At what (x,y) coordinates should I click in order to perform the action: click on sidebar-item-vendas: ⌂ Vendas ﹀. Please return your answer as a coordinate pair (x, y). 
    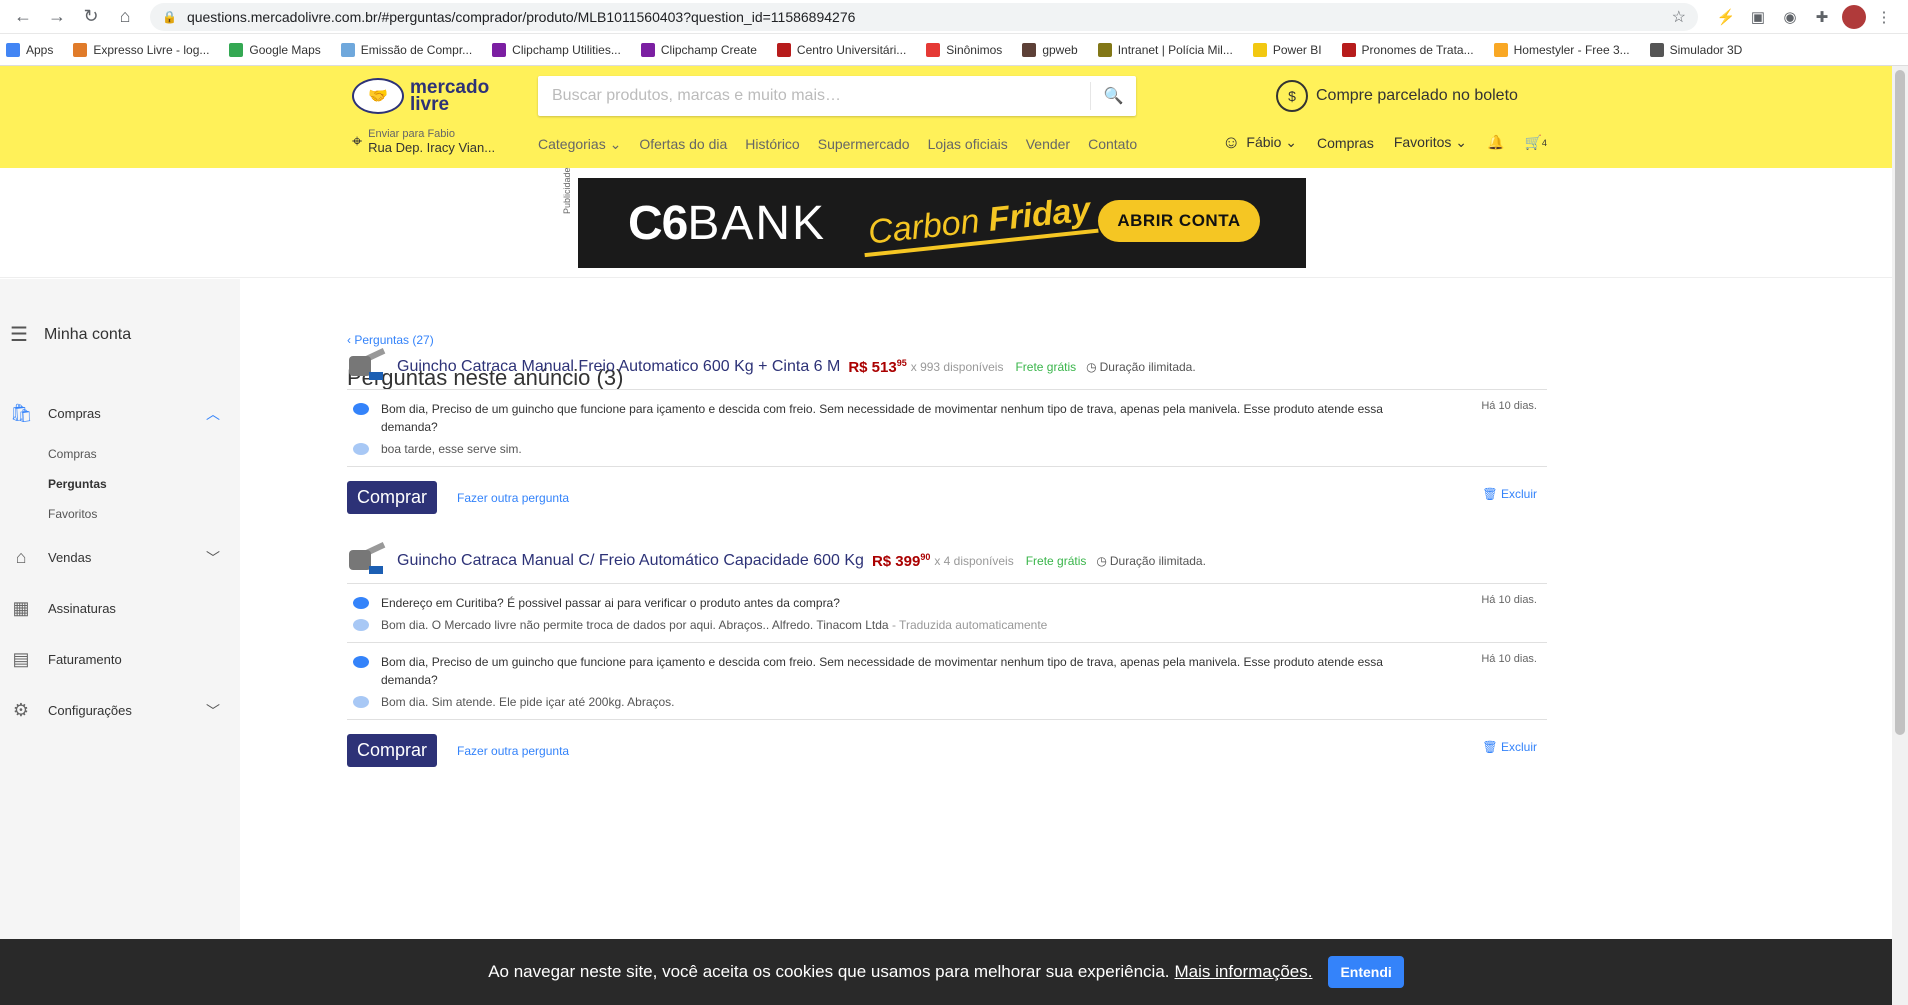
    Looking at the image, I should click on (115, 557).